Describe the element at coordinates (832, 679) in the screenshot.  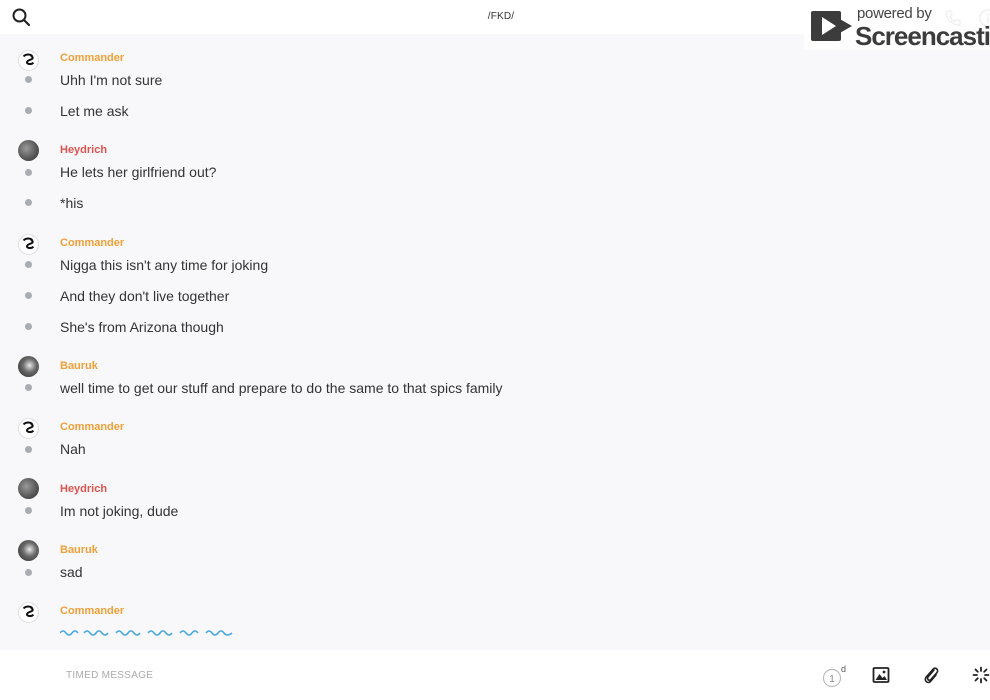
I see `timer-value: 1` at that location.